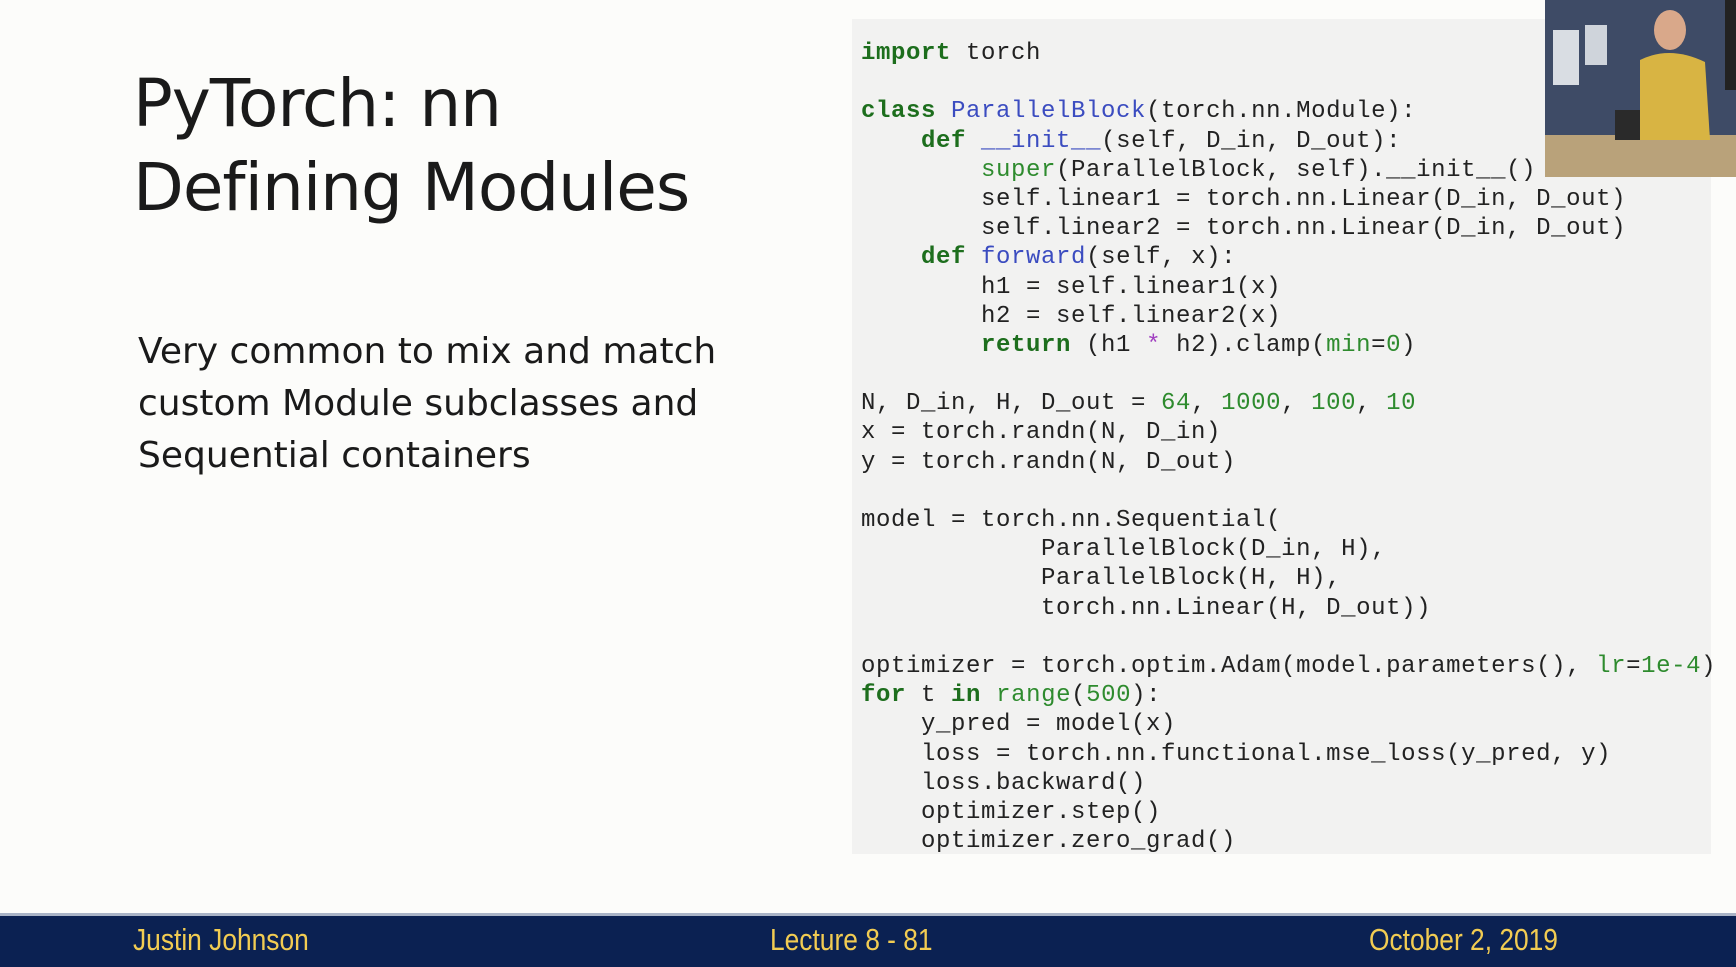 This screenshot has width=1736, height=967. What do you see at coordinates (1011, 812) in the screenshot?
I see `code-token: optimizer.step()` at bounding box center [1011, 812].